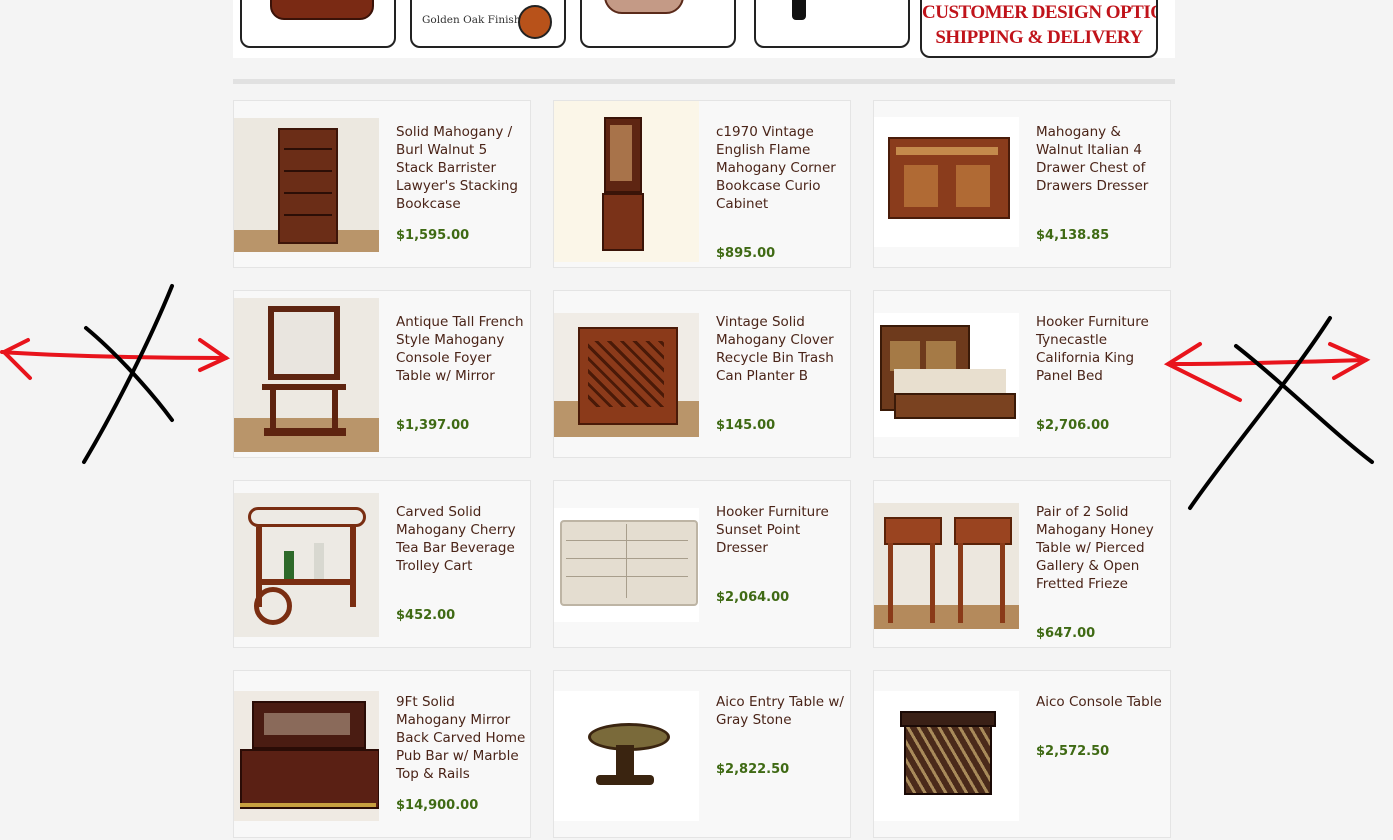  I want to click on product-title: Hooker Furniture Sunset Point Dresser, so click(781, 530).